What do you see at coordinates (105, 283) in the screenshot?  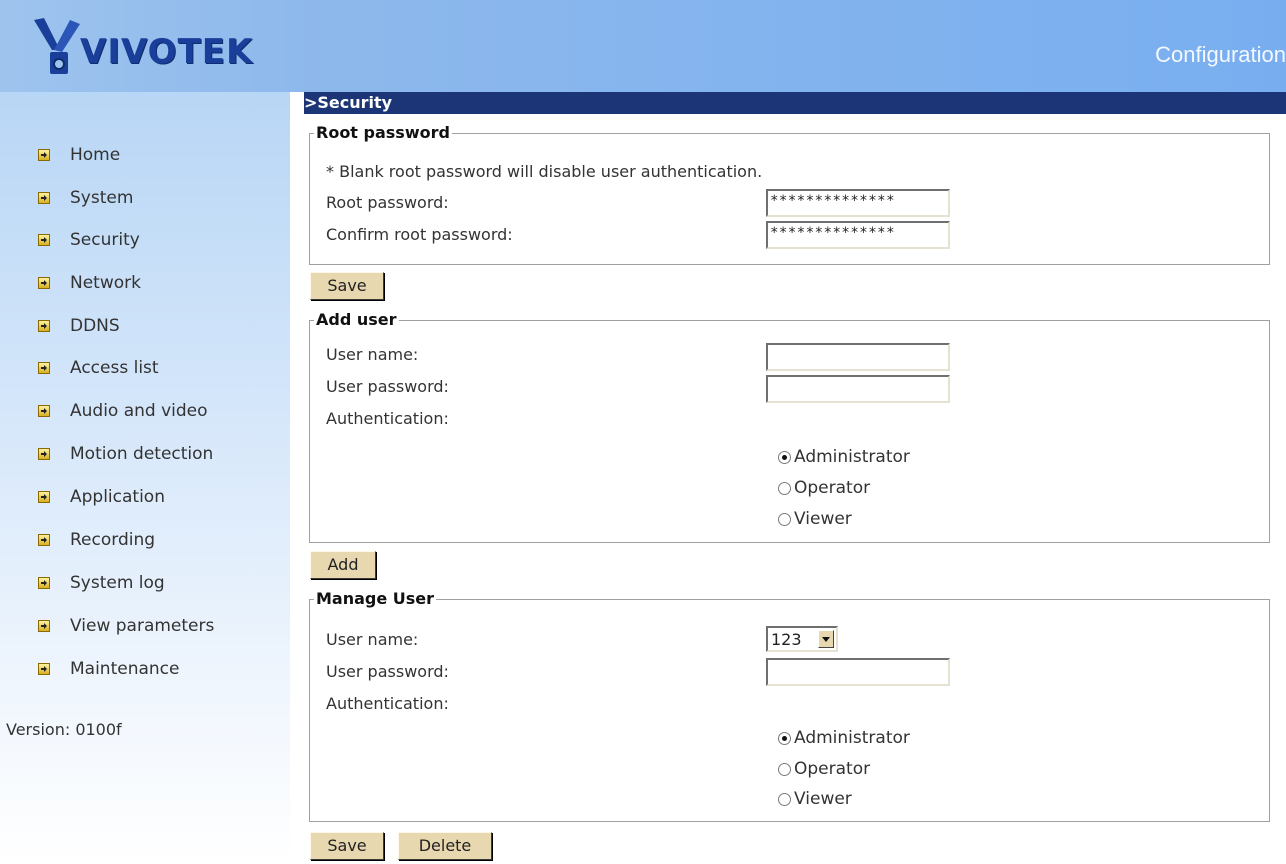 I see `sidebar-item-label: Network` at bounding box center [105, 283].